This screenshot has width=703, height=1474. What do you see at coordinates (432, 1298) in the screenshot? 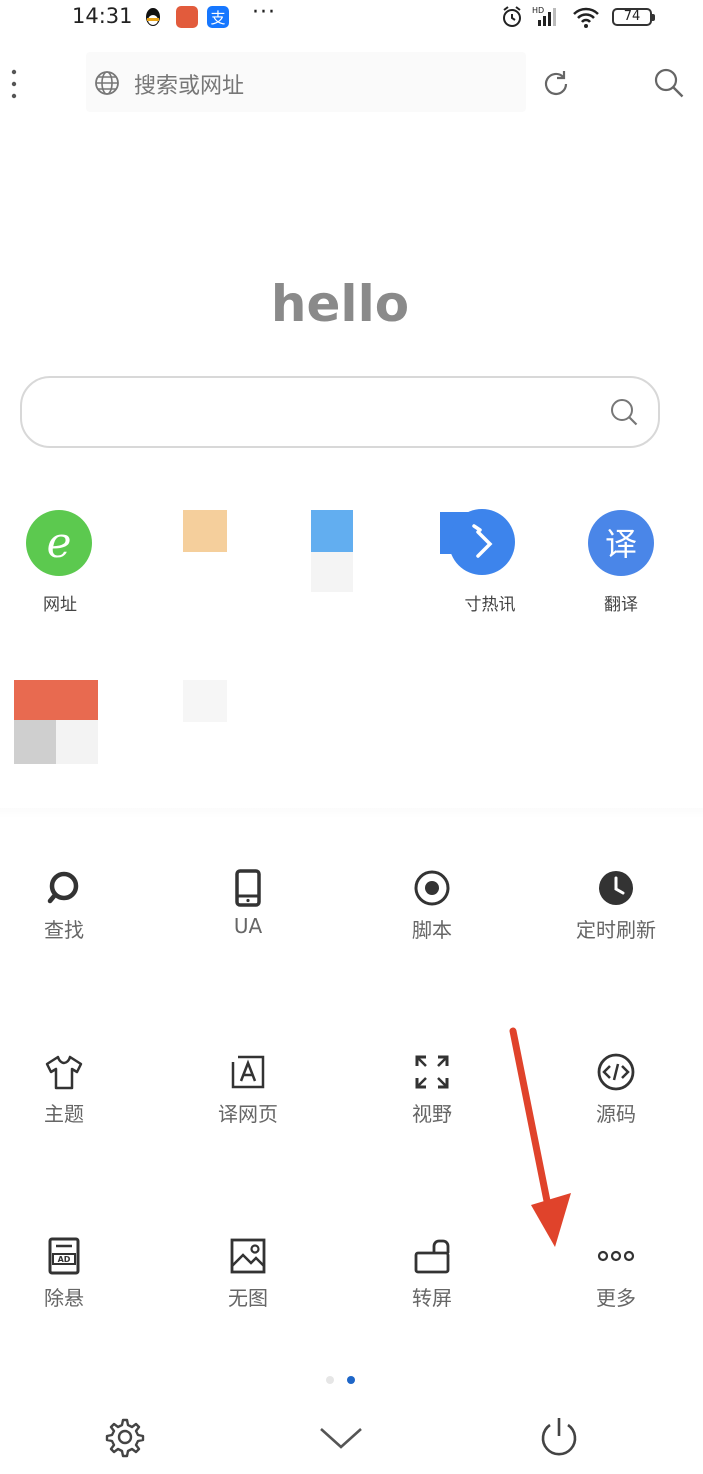
I see `menu-label: 转屏` at bounding box center [432, 1298].